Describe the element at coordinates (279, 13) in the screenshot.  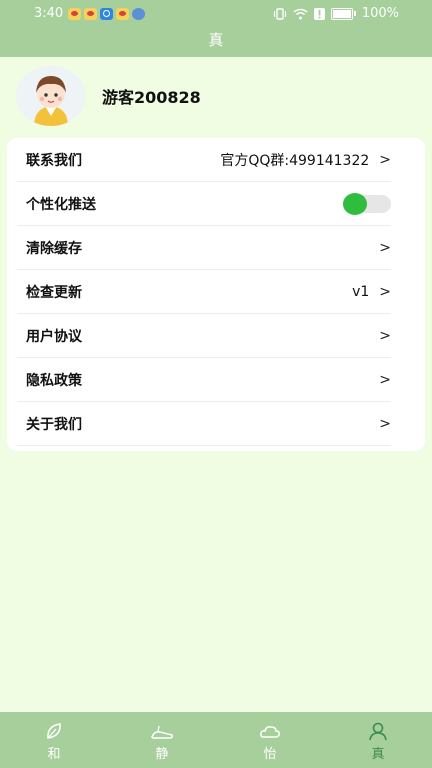
I see `vibrate-icon` at that location.